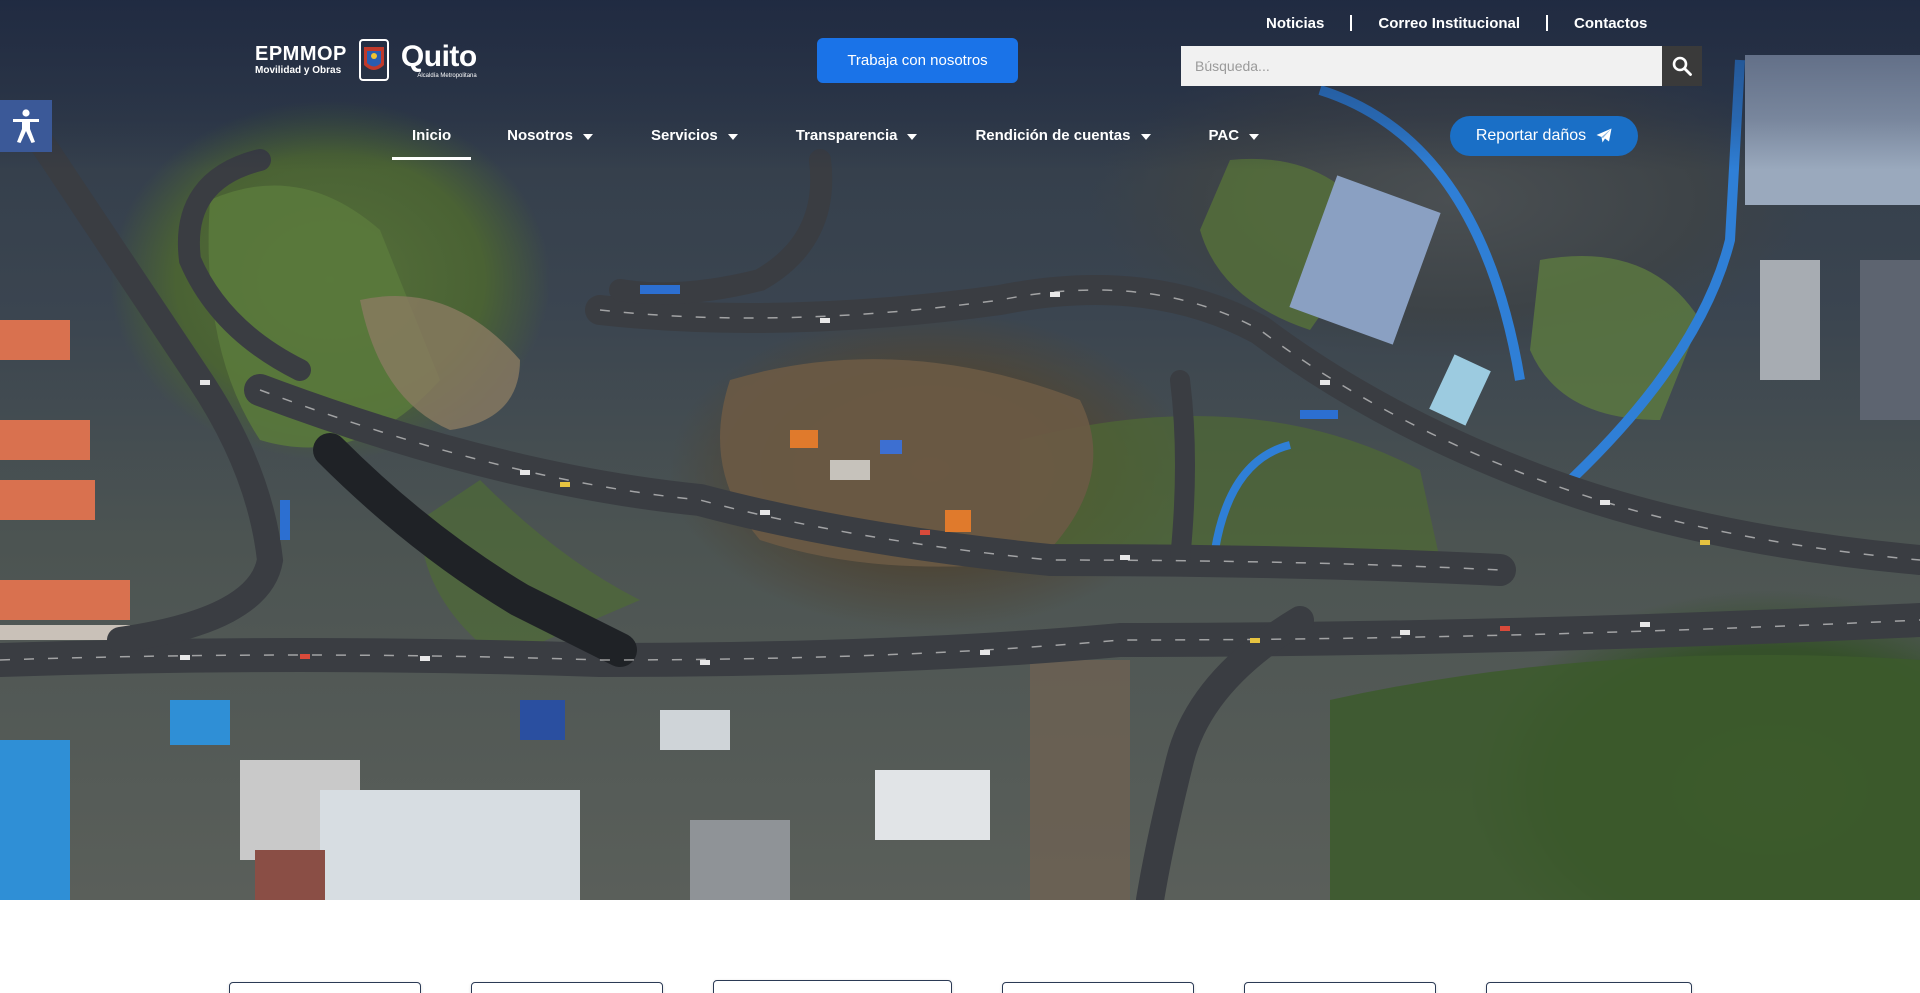 The height and width of the screenshot is (993, 1920). Describe the element at coordinates (917, 60) in the screenshot. I see `trabaja-con-nosotros-button: Trabaja con nosotros` at that location.